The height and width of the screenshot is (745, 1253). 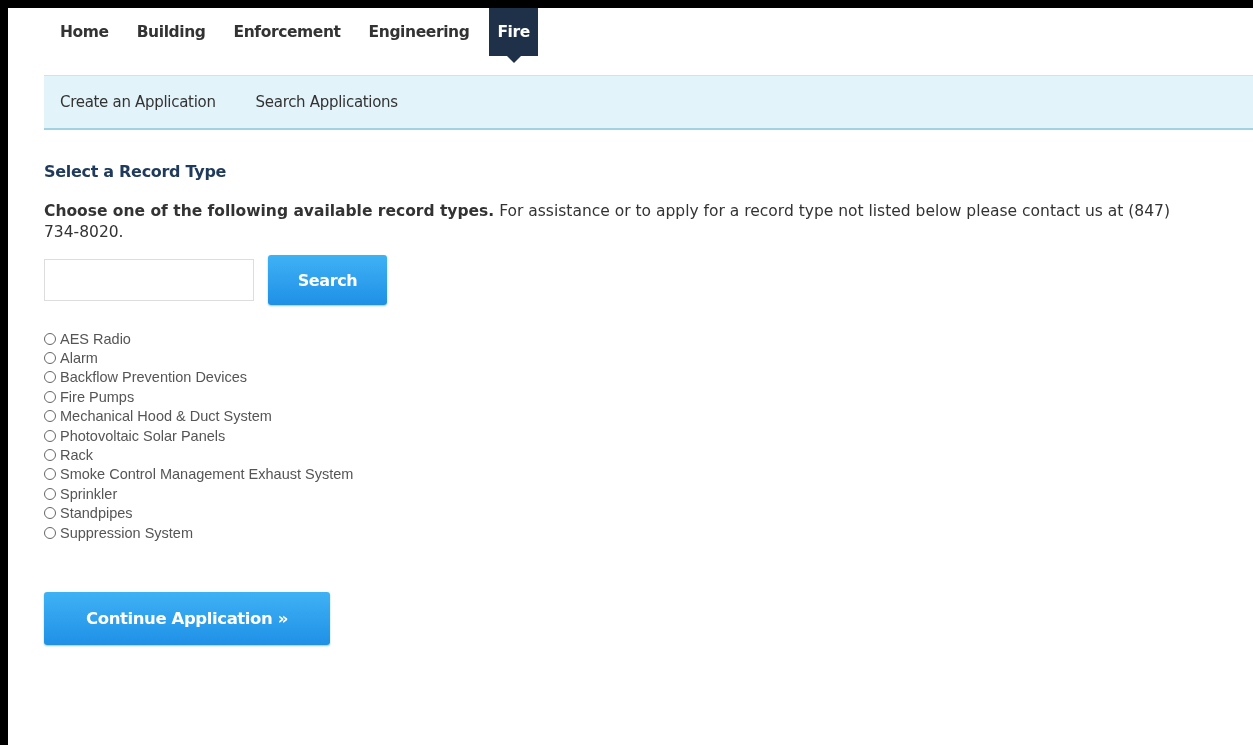 What do you see at coordinates (419, 32) in the screenshot?
I see `nav-tab: Engineering` at bounding box center [419, 32].